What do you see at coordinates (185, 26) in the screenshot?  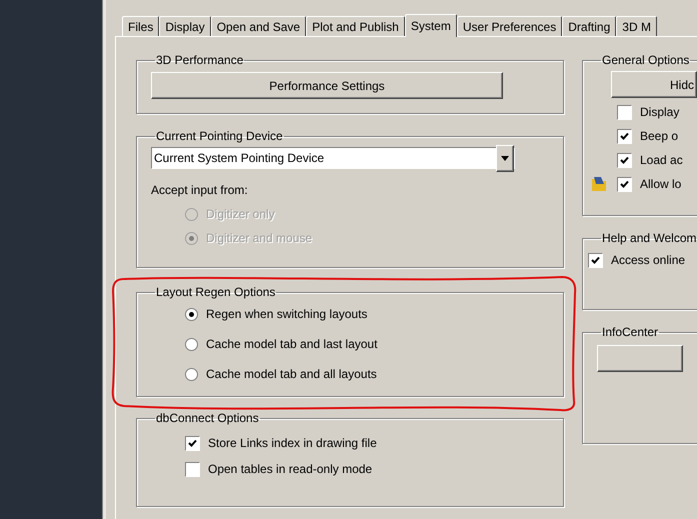 I see `tab: Display` at bounding box center [185, 26].